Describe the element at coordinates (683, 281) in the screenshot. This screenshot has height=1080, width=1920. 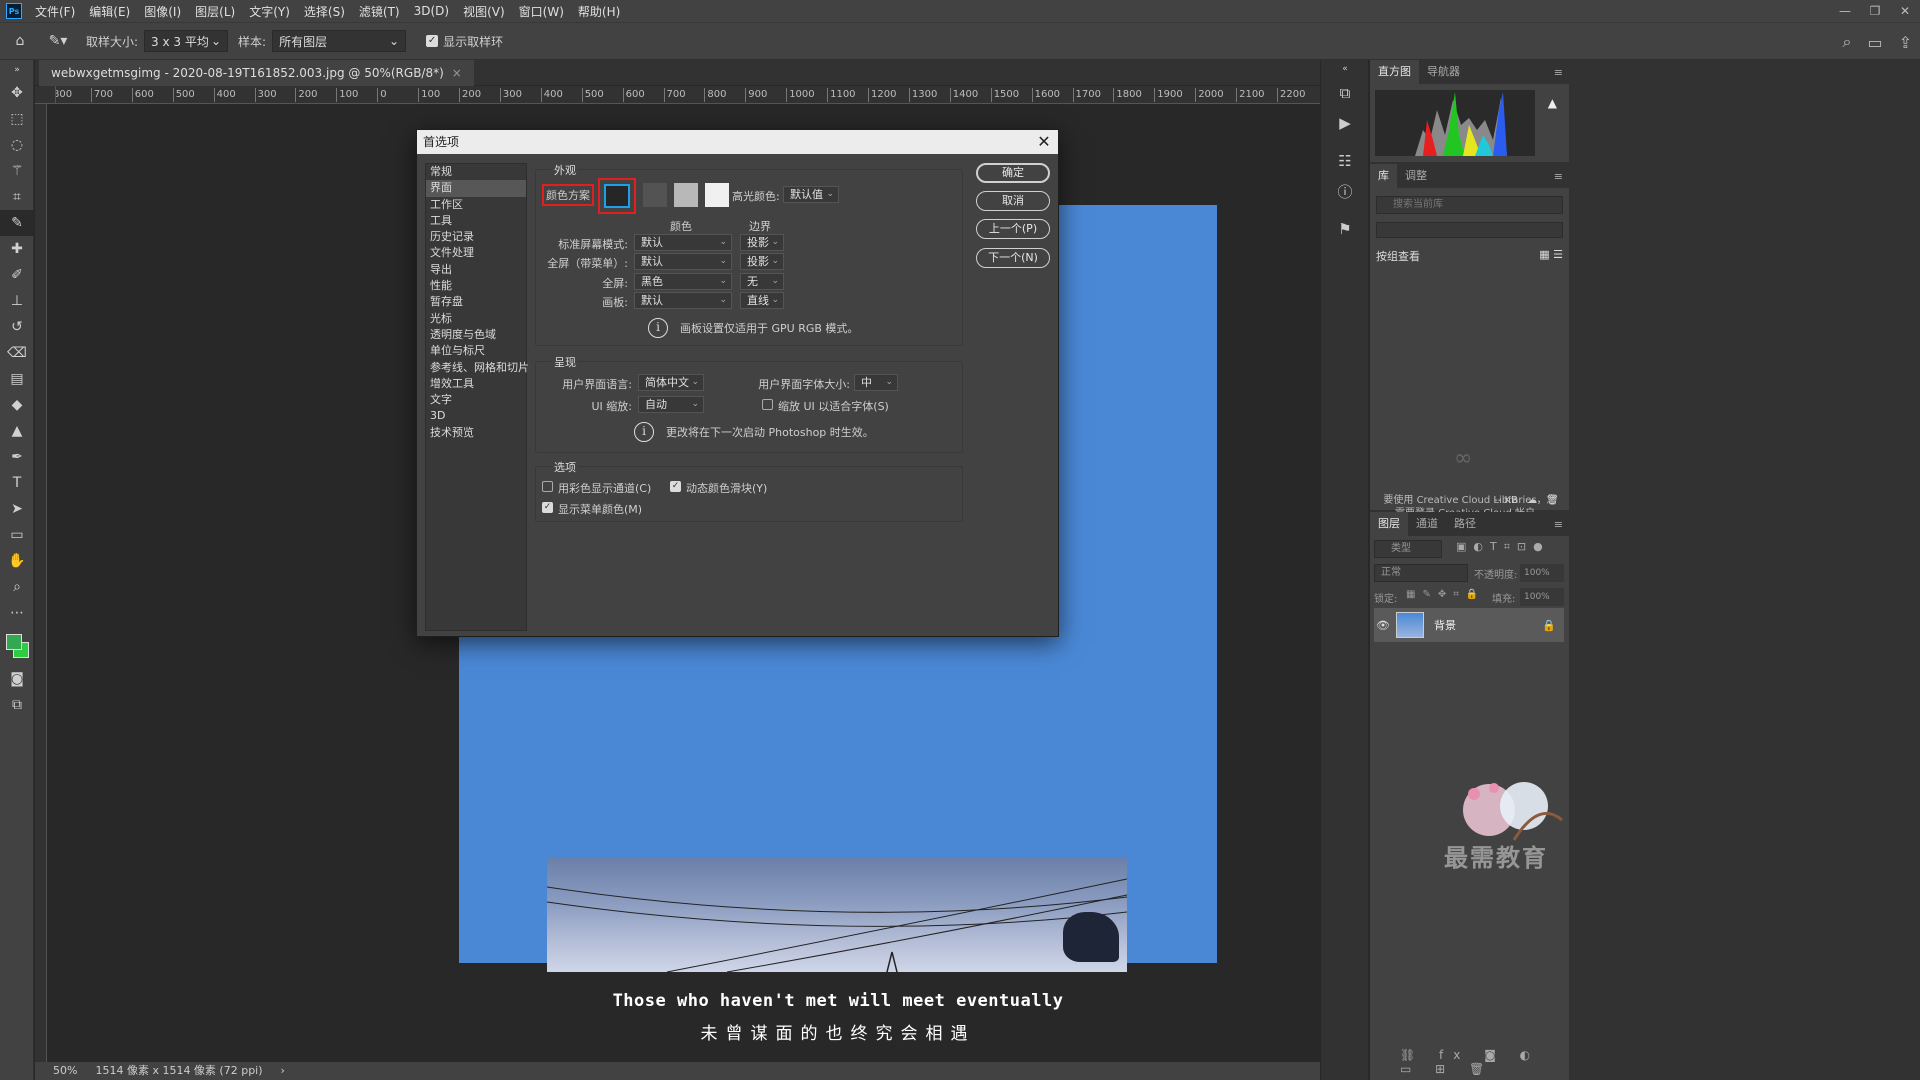
I see `fullscreen-color-select: 黑色 ⌄` at that location.